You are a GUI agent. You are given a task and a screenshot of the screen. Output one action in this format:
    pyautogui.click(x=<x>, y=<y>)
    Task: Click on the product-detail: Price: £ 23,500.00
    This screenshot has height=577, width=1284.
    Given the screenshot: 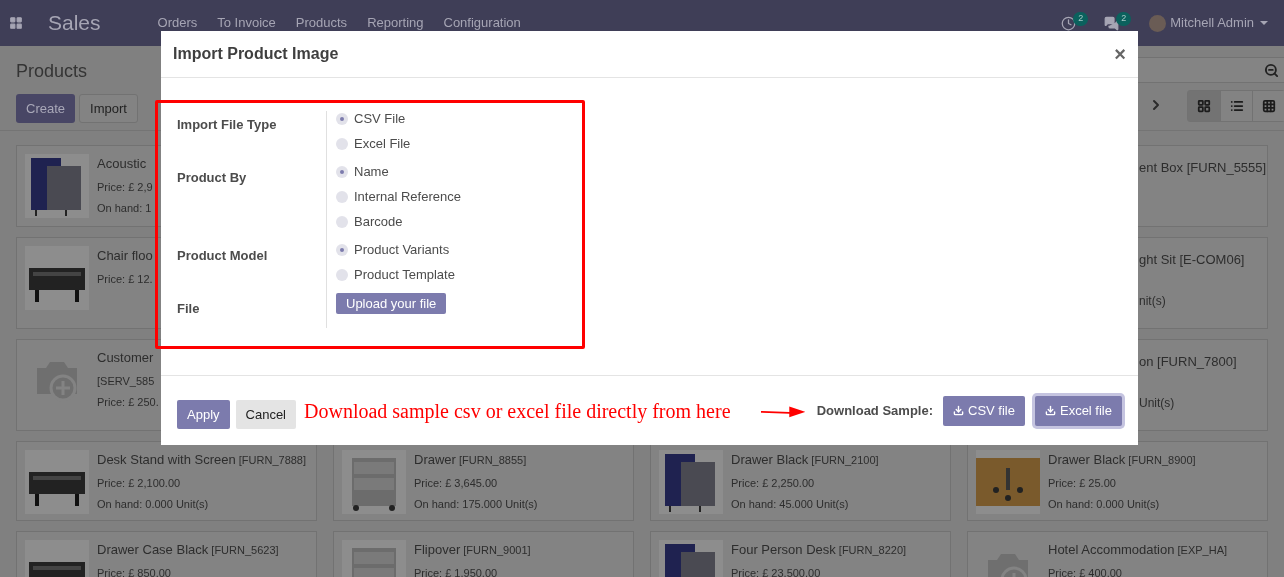 What is the action you would take?
    pyautogui.click(x=776, y=571)
    